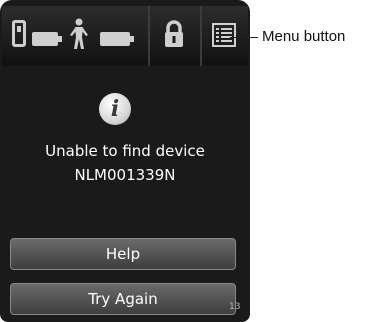  Describe the element at coordinates (123, 299) in the screenshot. I see `try-again-button: Try Again` at that location.